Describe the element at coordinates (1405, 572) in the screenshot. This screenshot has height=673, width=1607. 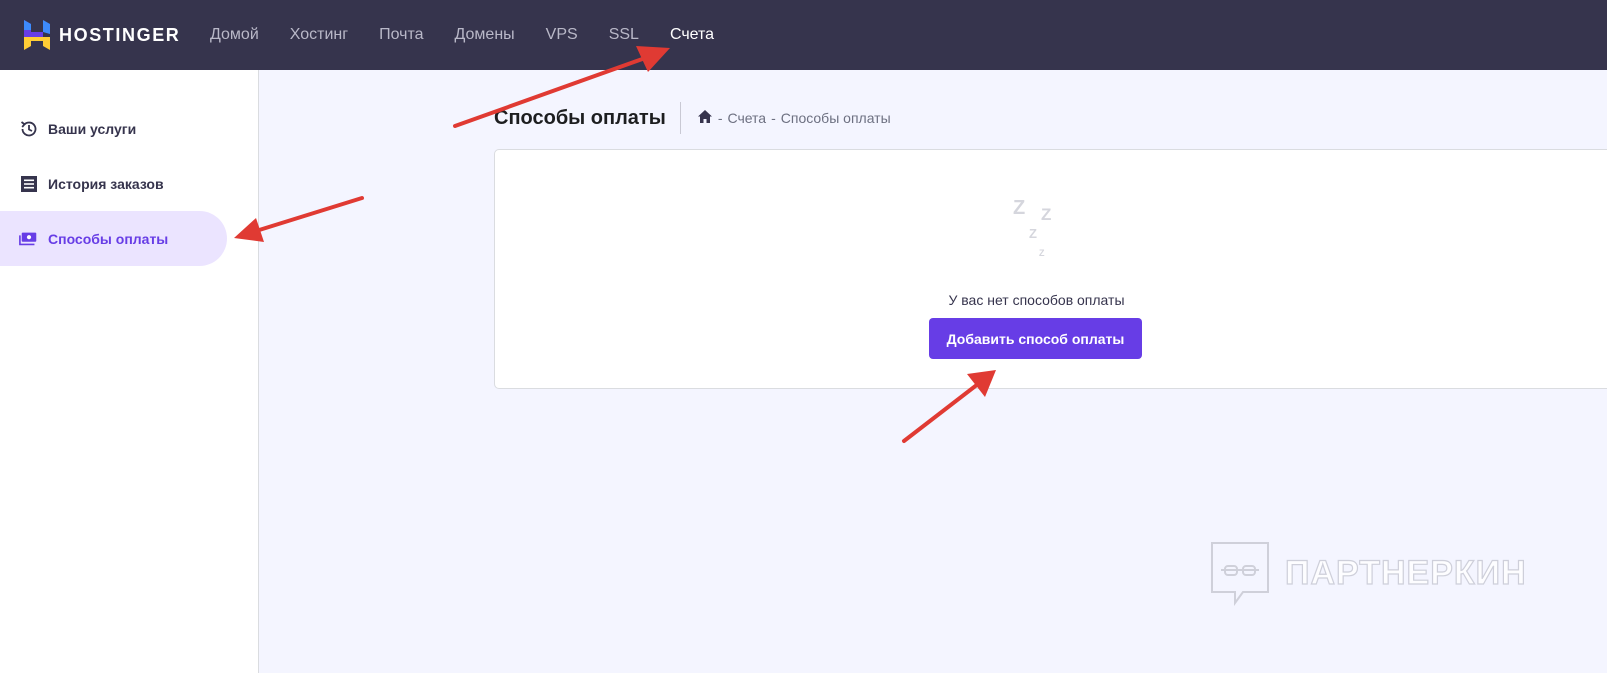
I see `watermark-text: ПАРТНЕРКИН` at that location.